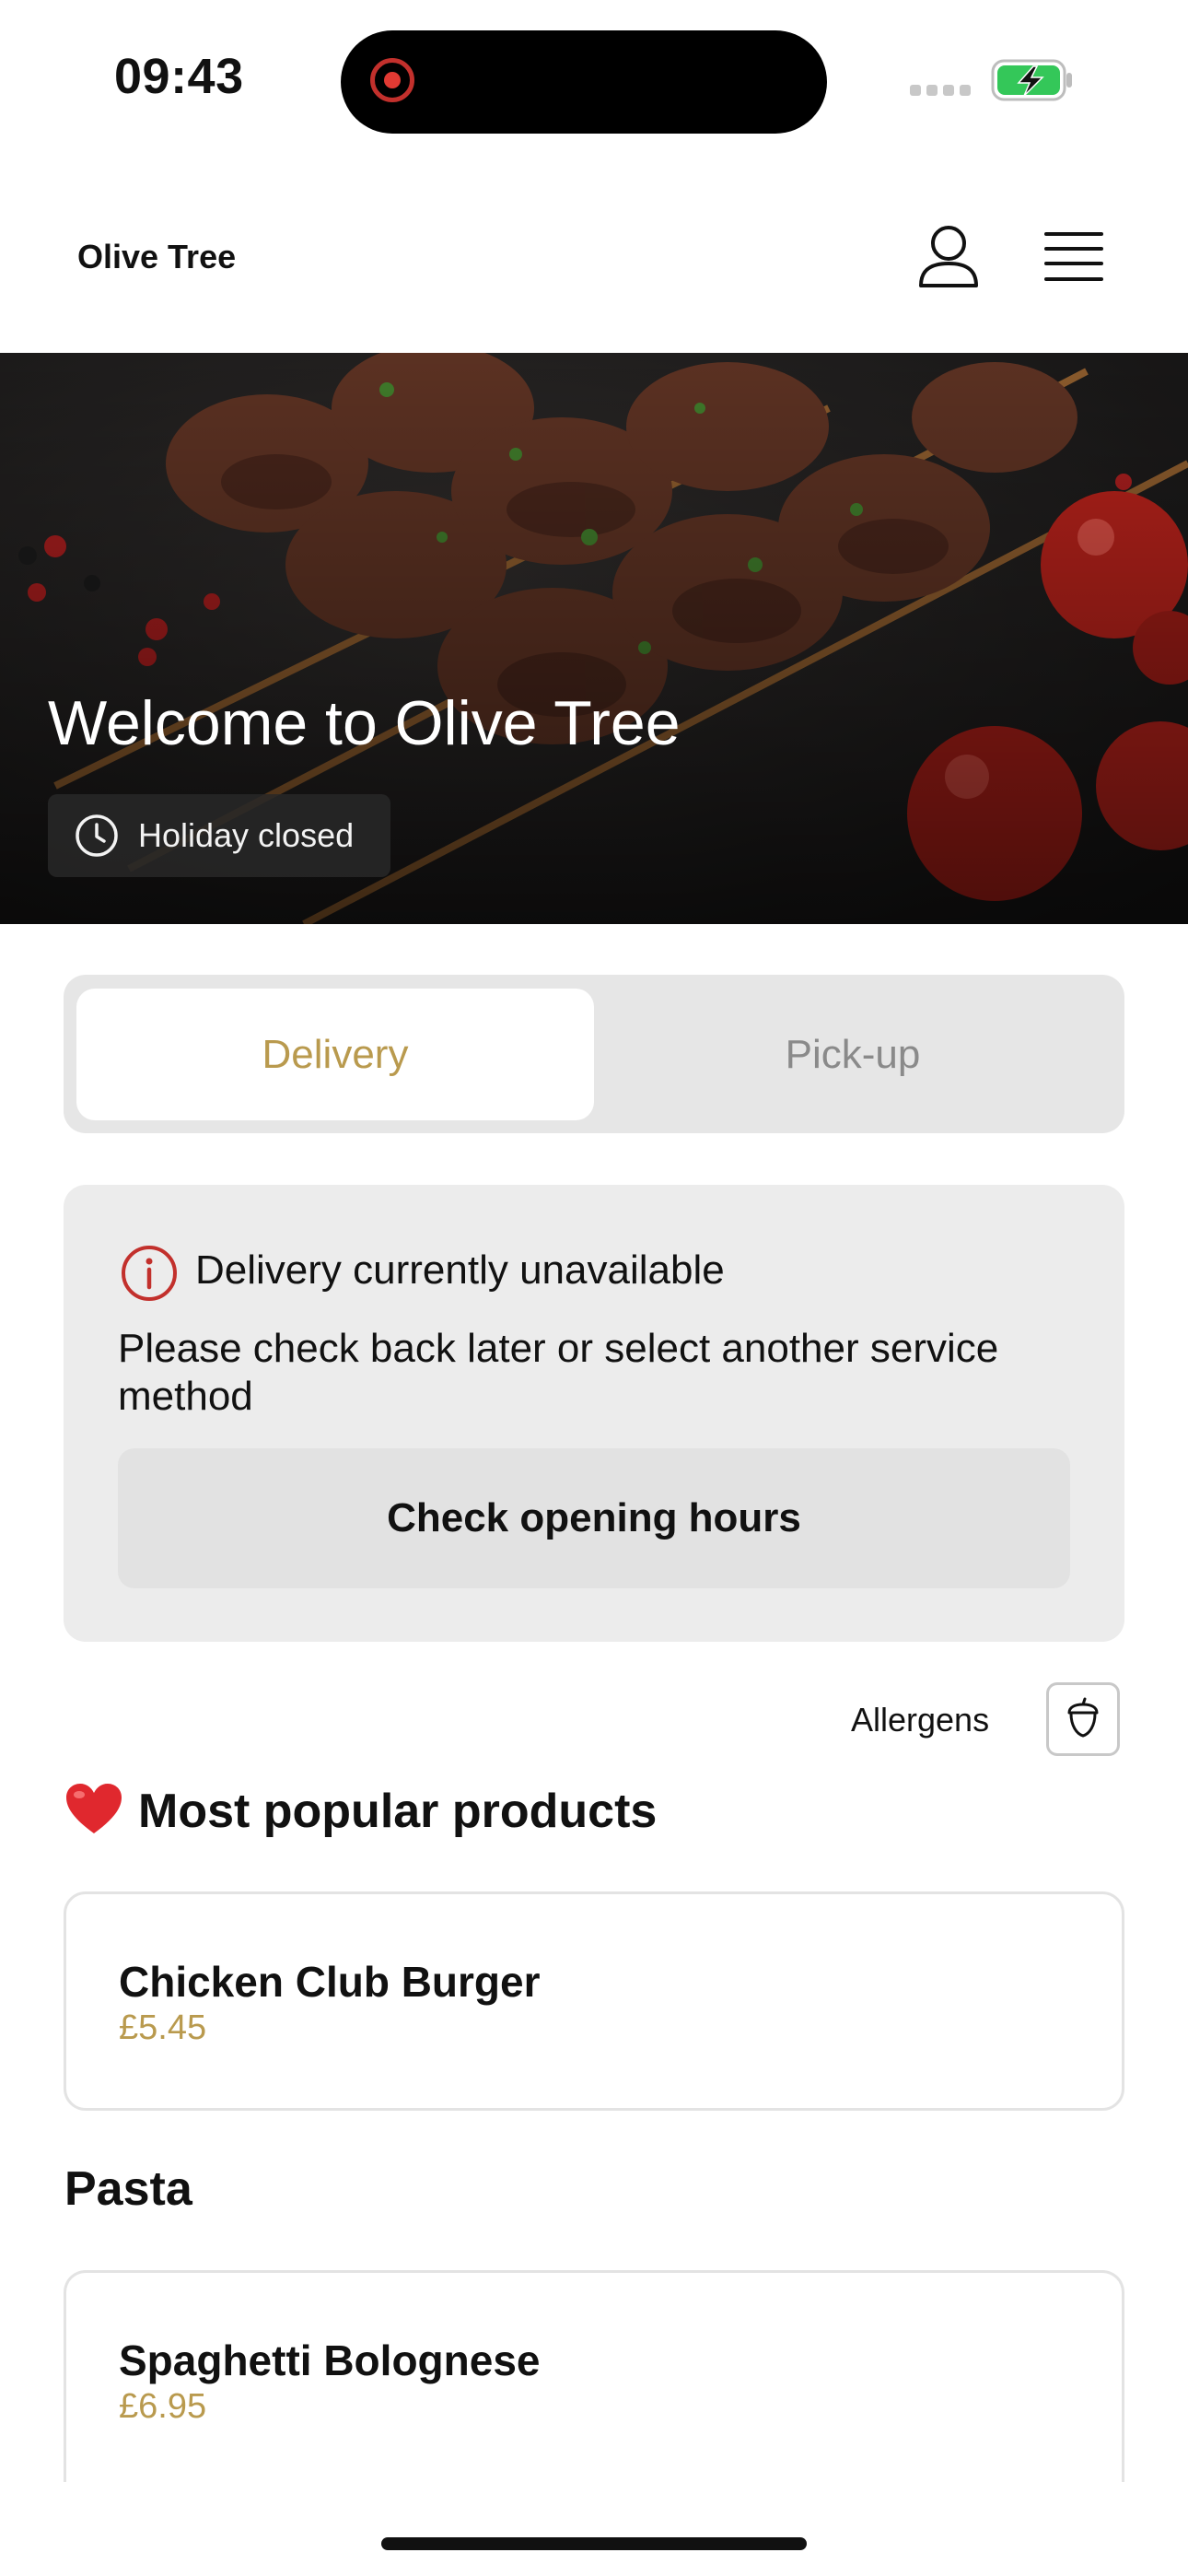 The image size is (1188, 2576). Describe the element at coordinates (94, 1808) in the screenshot. I see `heart-icon` at that location.